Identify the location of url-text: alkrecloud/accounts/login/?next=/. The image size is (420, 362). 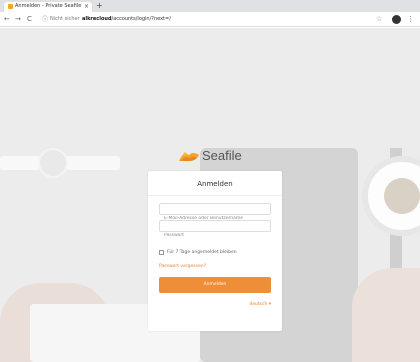
(126, 19).